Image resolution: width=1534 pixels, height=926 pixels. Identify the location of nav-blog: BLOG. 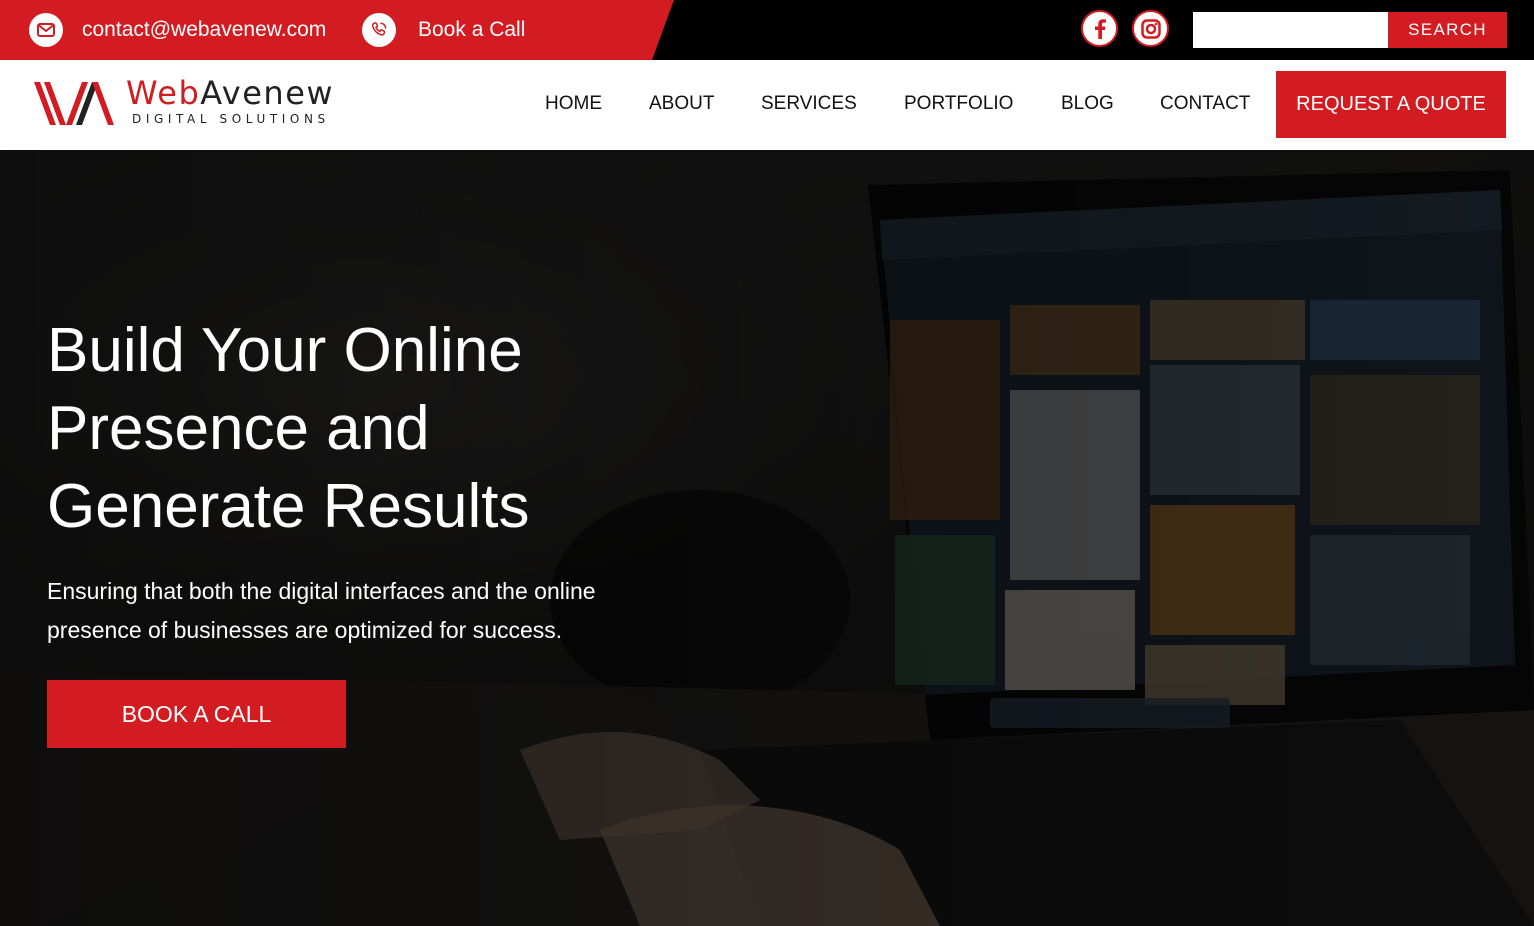
(1087, 104).